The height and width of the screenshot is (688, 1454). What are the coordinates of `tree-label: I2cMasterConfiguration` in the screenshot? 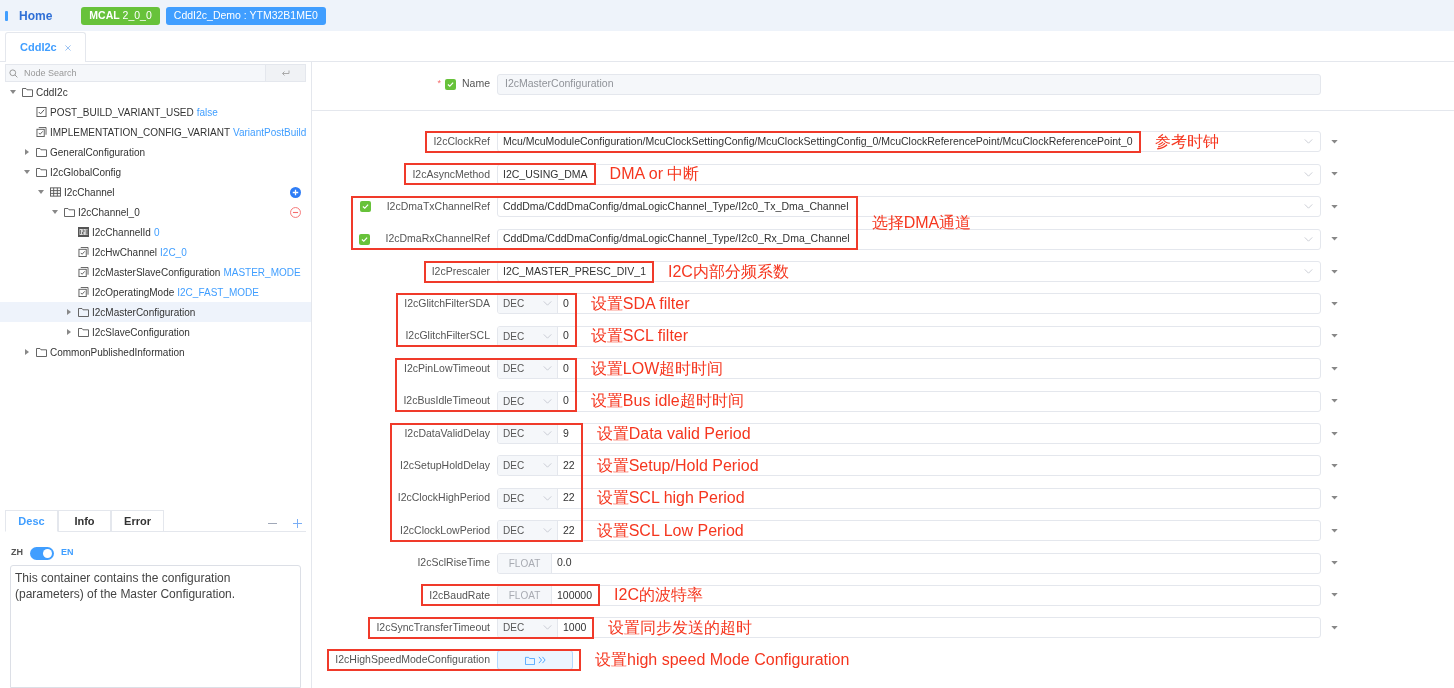 It's located at (144, 312).